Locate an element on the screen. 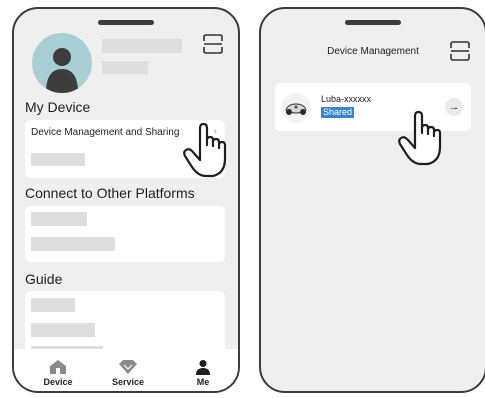 The width and height of the screenshot is (485, 398). section-title-my-device: My Device is located at coordinates (58, 107).